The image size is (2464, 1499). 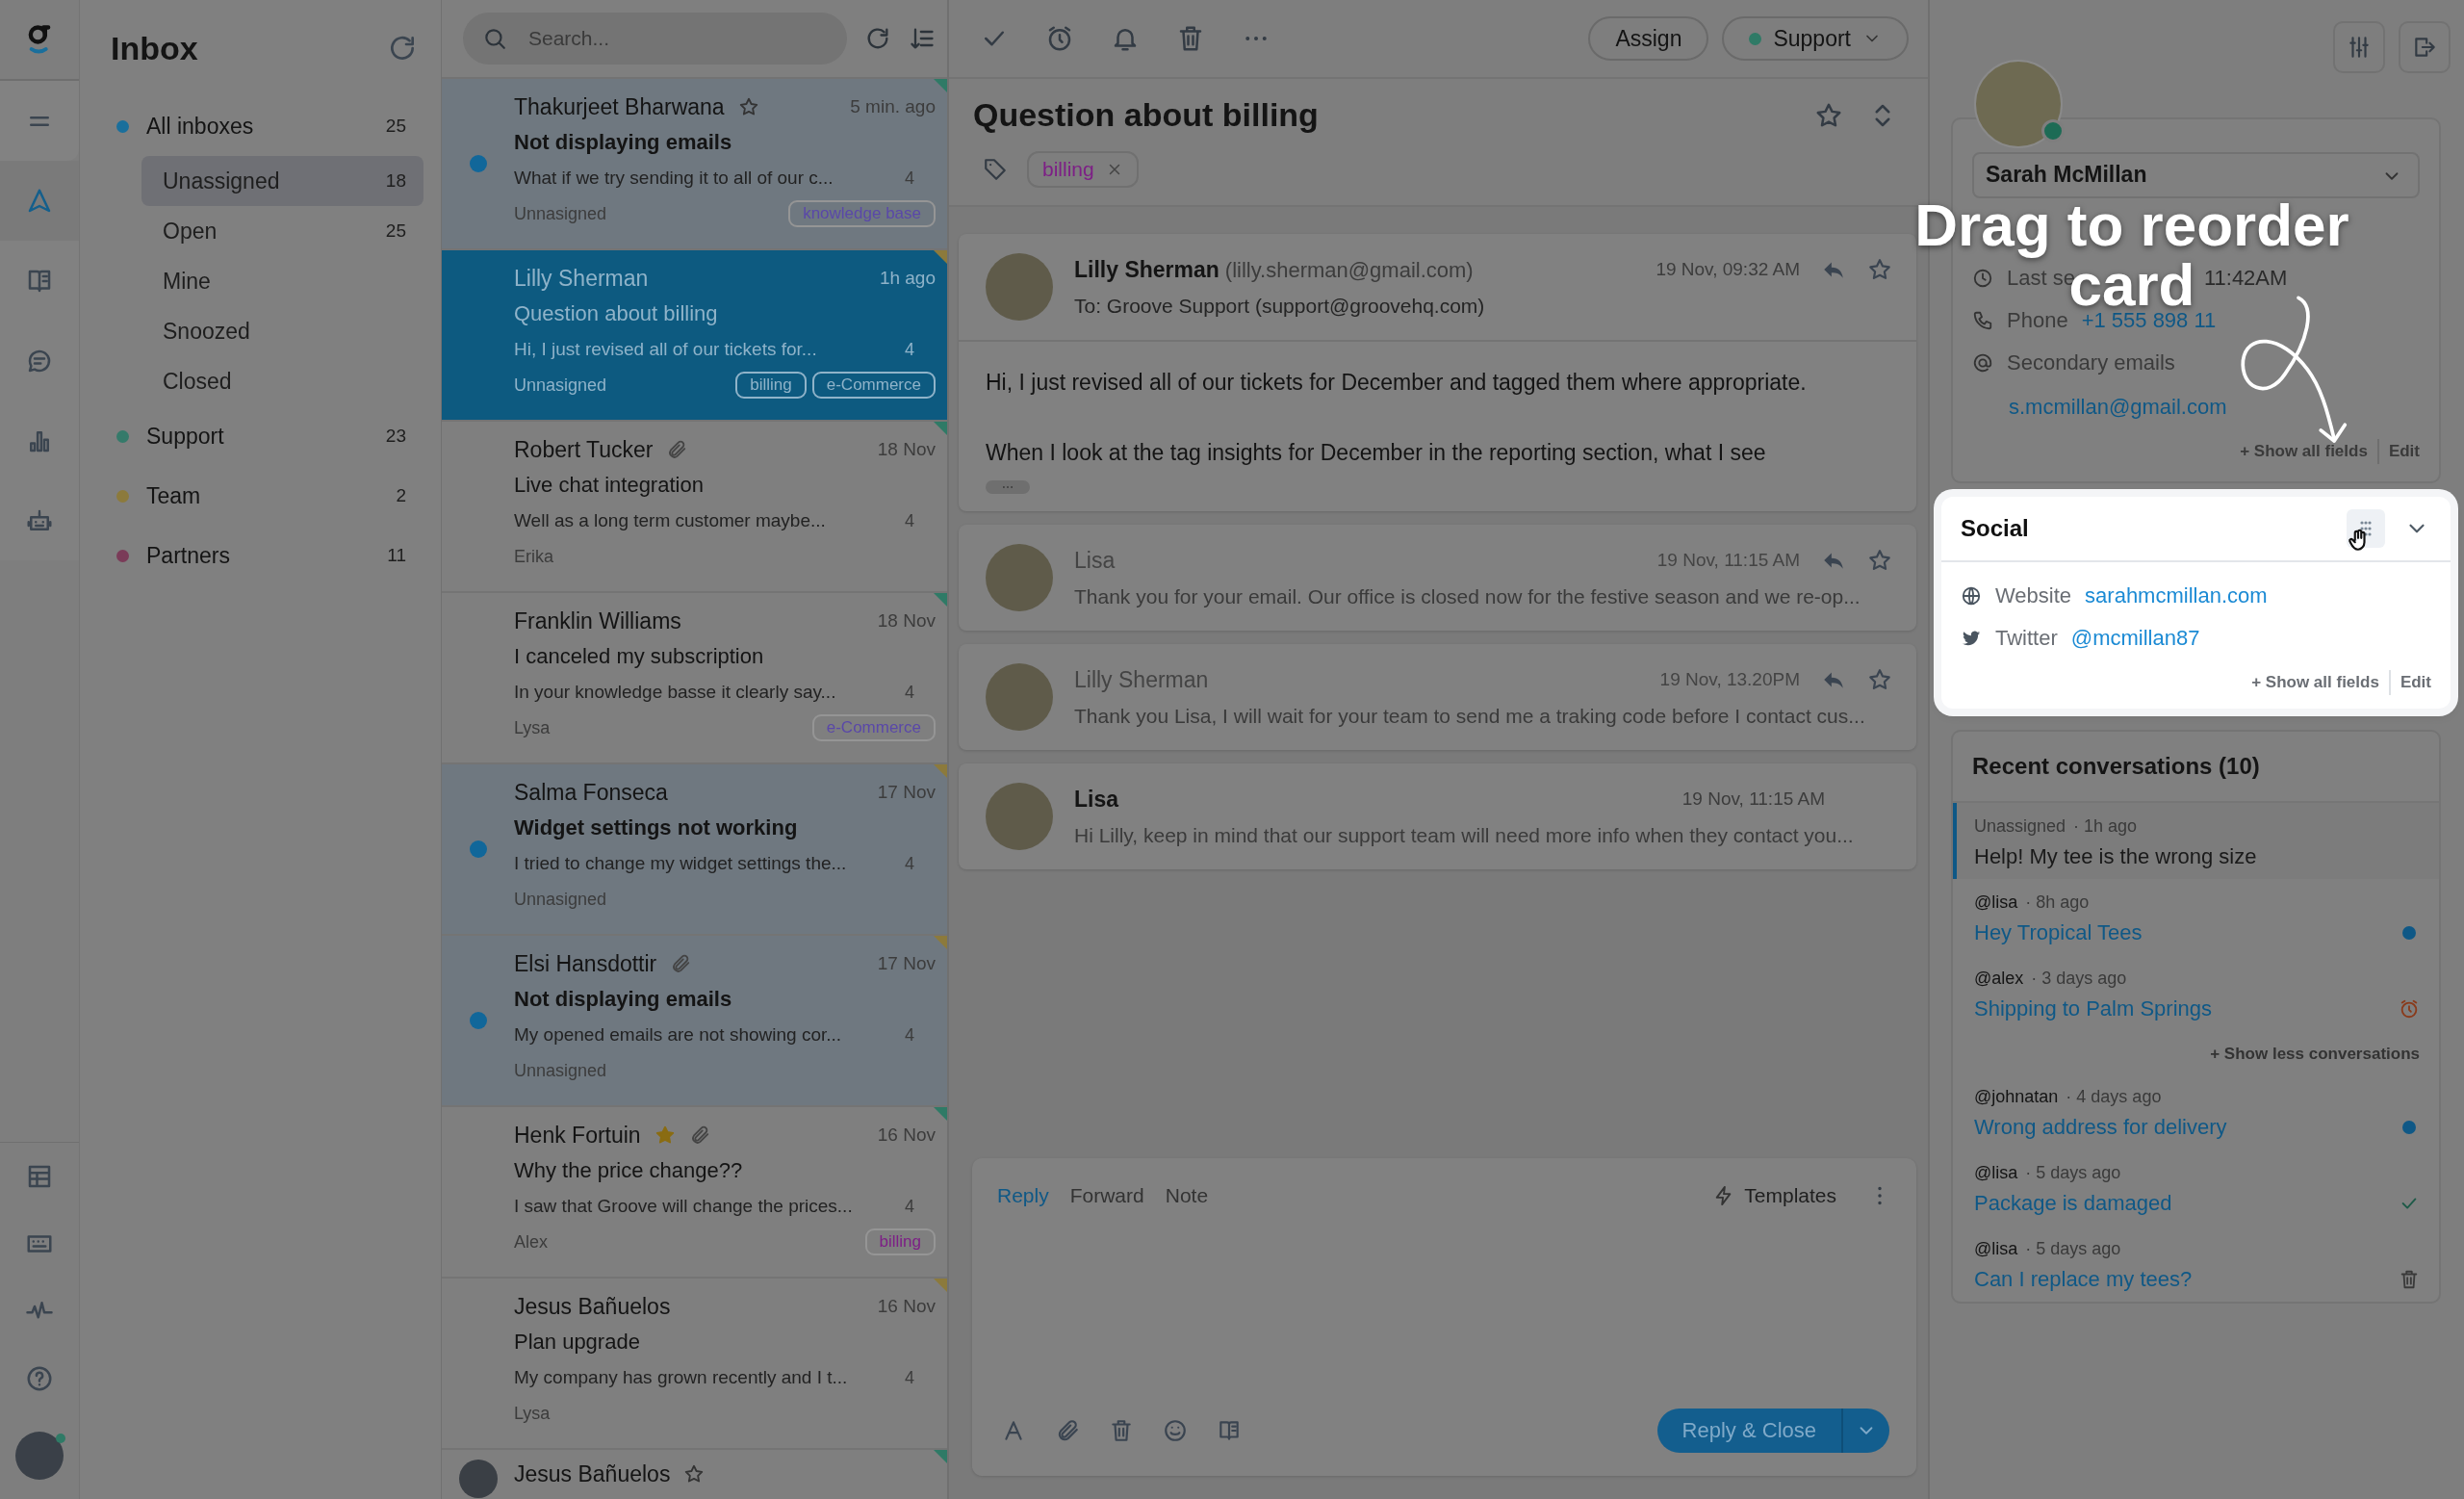 What do you see at coordinates (2020, 826) in the screenshot?
I see `author-text: Unassigned` at bounding box center [2020, 826].